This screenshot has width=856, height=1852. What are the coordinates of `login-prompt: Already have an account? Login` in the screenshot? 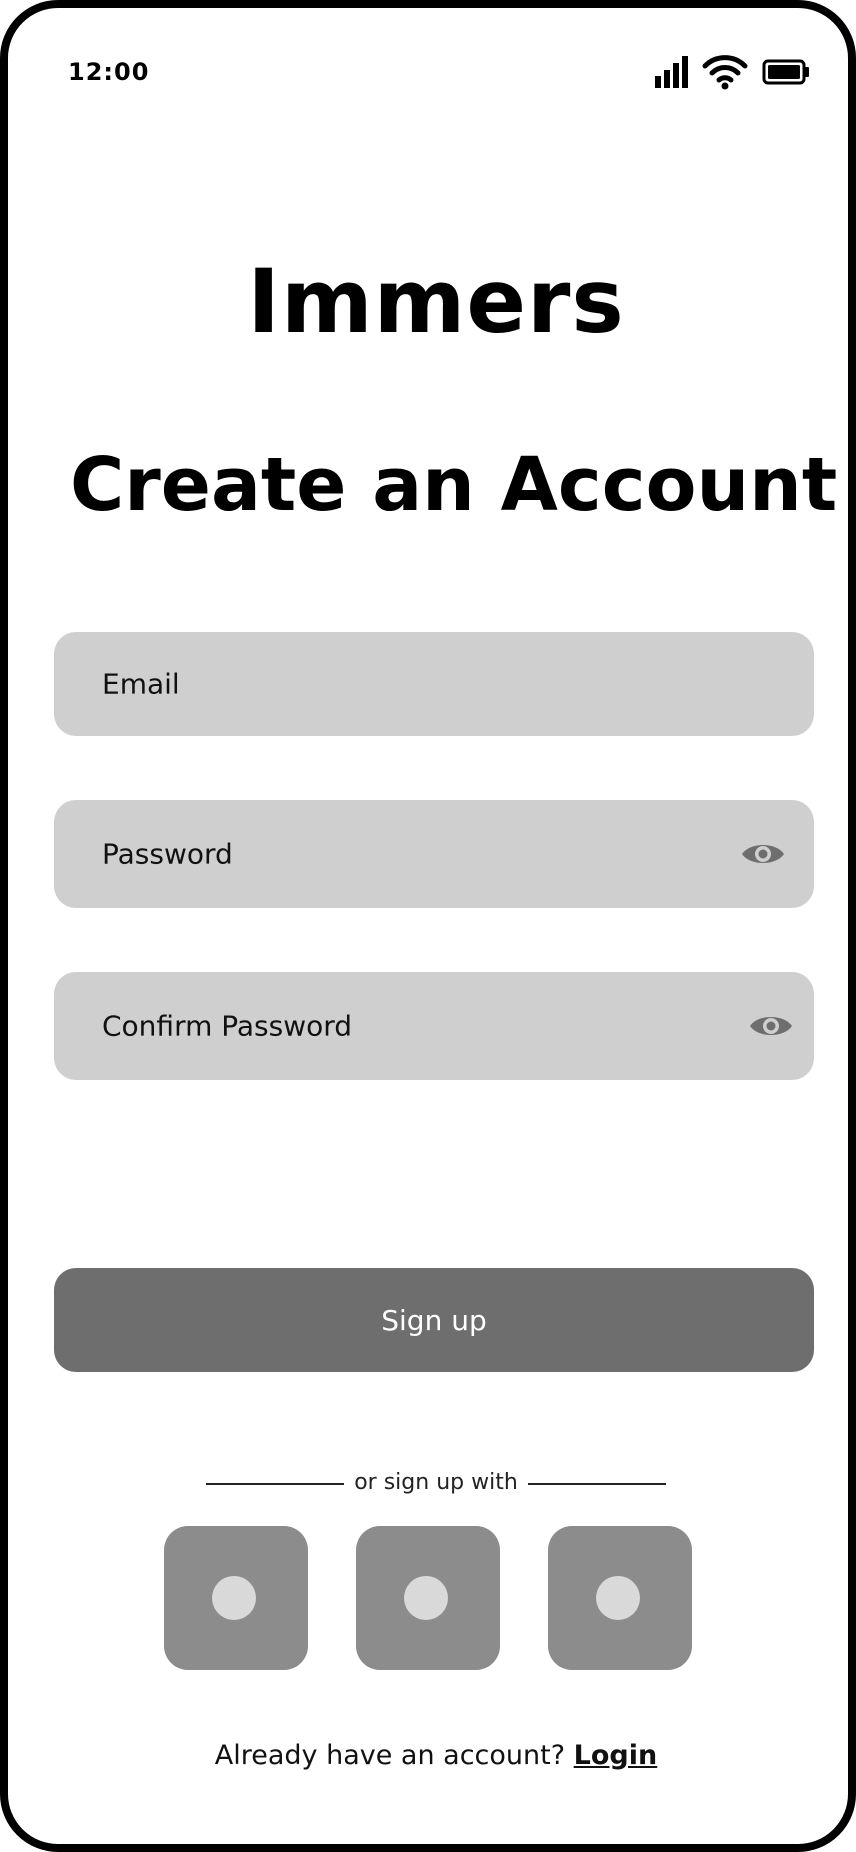 It's located at (432, 1755).